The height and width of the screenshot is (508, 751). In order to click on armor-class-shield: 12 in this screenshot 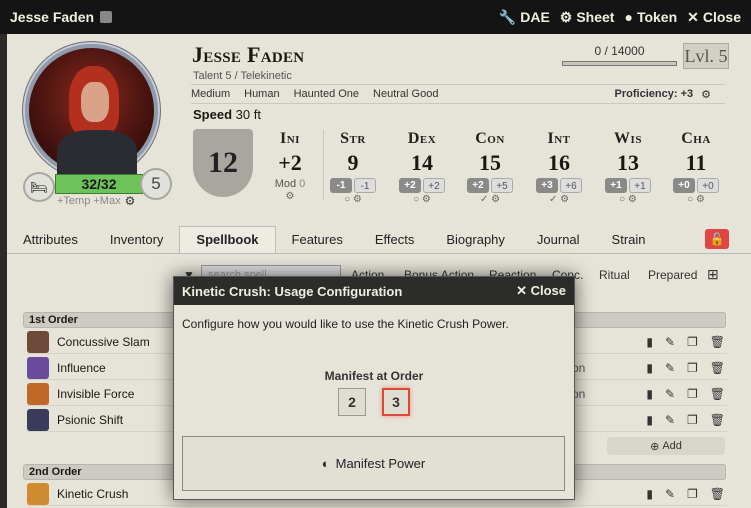, I will do `click(223, 163)`.